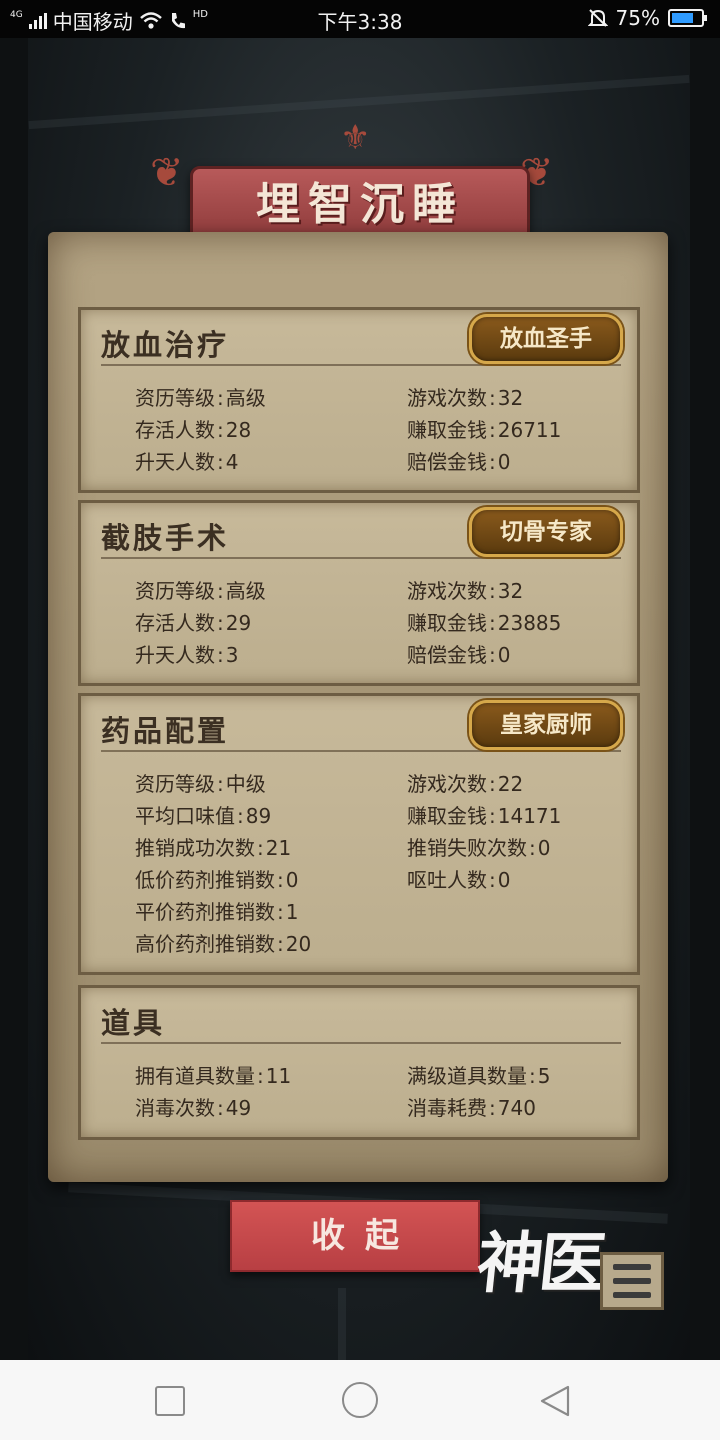  What do you see at coordinates (555, 1401) in the screenshot?
I see `back-icon` at bounding box center [555, 1401].